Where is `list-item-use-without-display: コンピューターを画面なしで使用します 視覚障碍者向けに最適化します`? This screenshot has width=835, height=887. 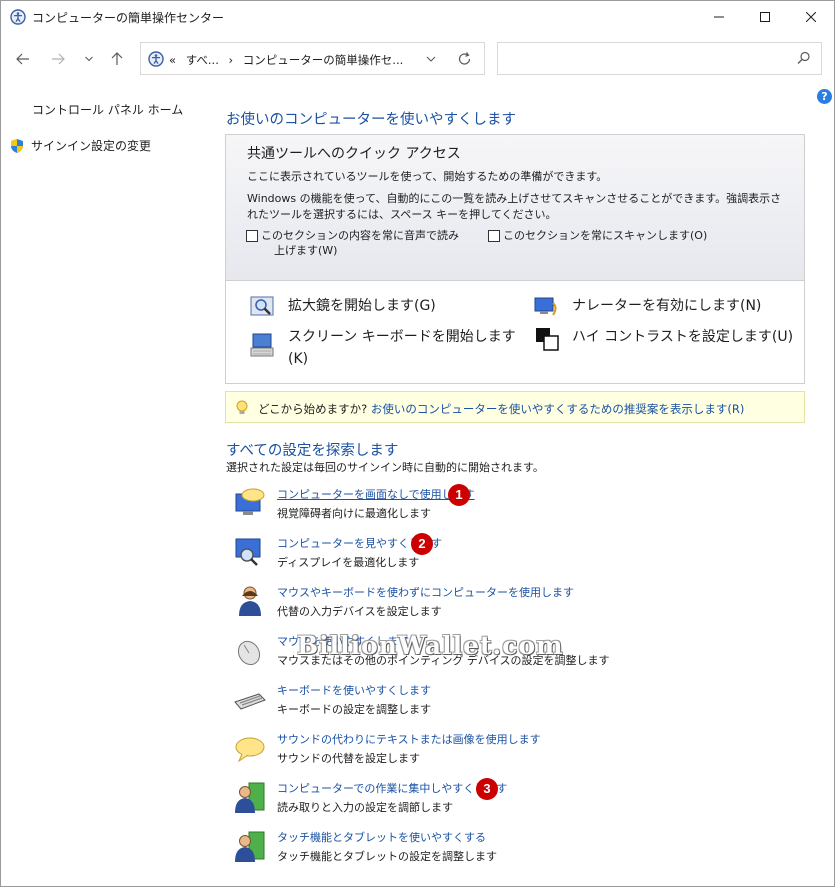 list-item-use-without-display: コンピューターを画面なしで使用します 視覚障碍者向けに最適化します is located at coordinates (503, 505).